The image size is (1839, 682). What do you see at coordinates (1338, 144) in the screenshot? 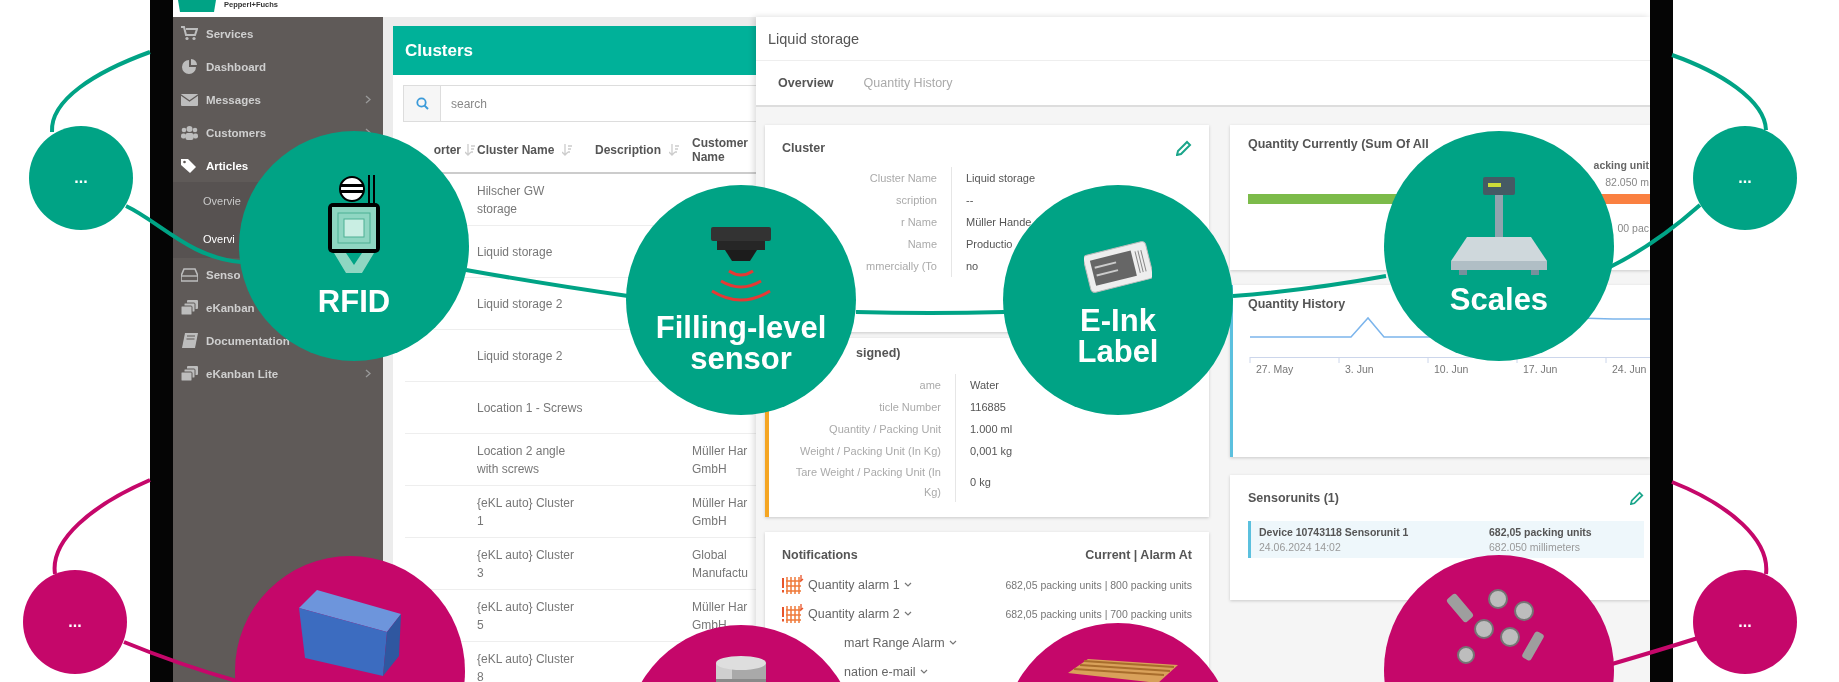
I see `card-title: Quantity Currently (Sum Of All` at bounding box center [1338, 144].